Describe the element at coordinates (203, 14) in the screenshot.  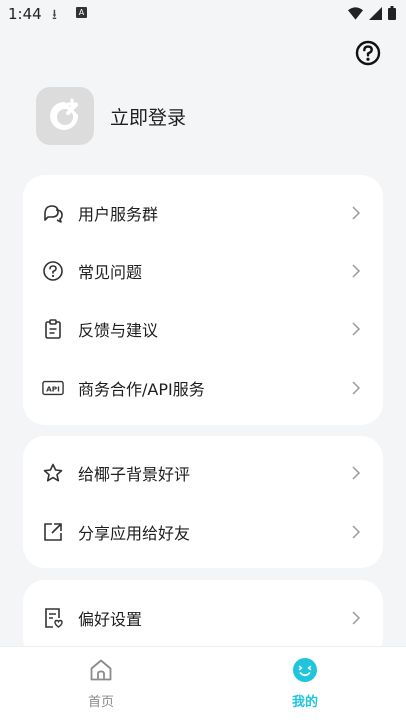
I see `status-bar: 1:44 ⭳ A` at that location.